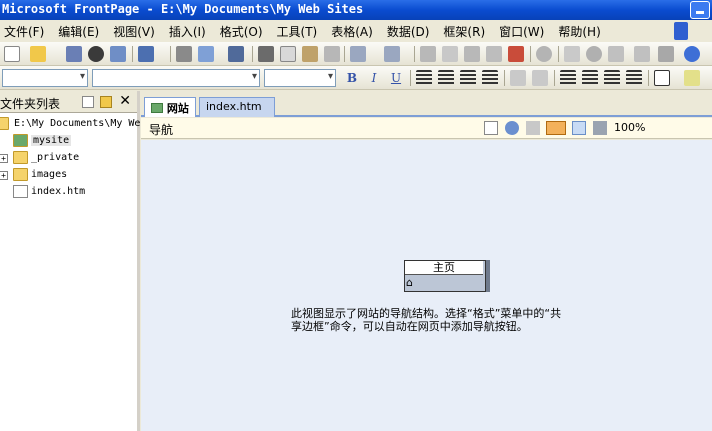 This screenshot has width=712, height=431. Describe the element at coordinates (236, 54) in the screenshot. I see `spelling-icon` at that location.